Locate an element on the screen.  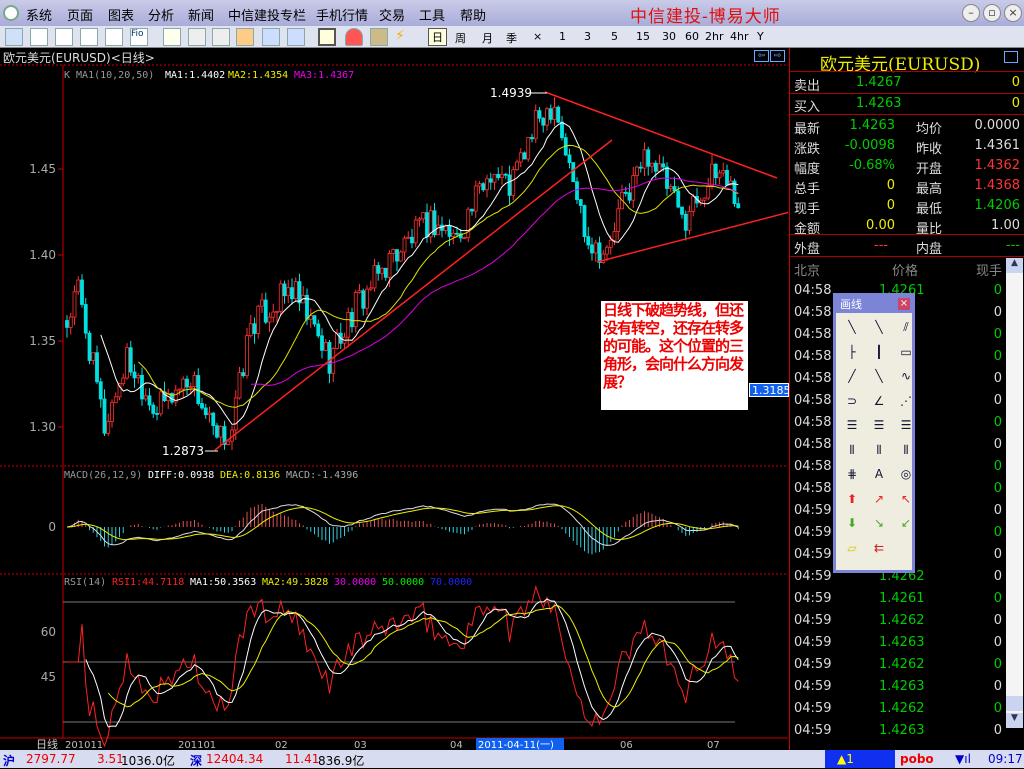
horizontal-line-tool-icon: ├ is located at coordinates (852, 353).